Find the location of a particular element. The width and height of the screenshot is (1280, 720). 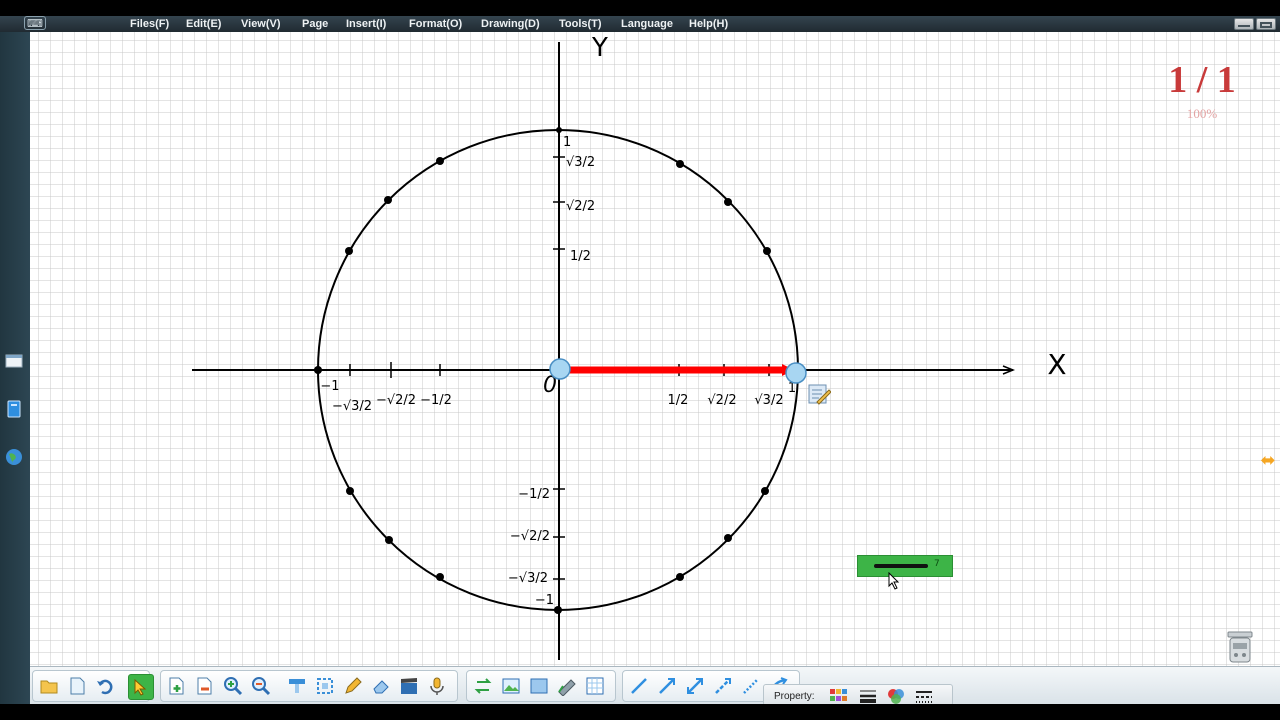

switch-arrows-icon is located at coordinates (483, 686).